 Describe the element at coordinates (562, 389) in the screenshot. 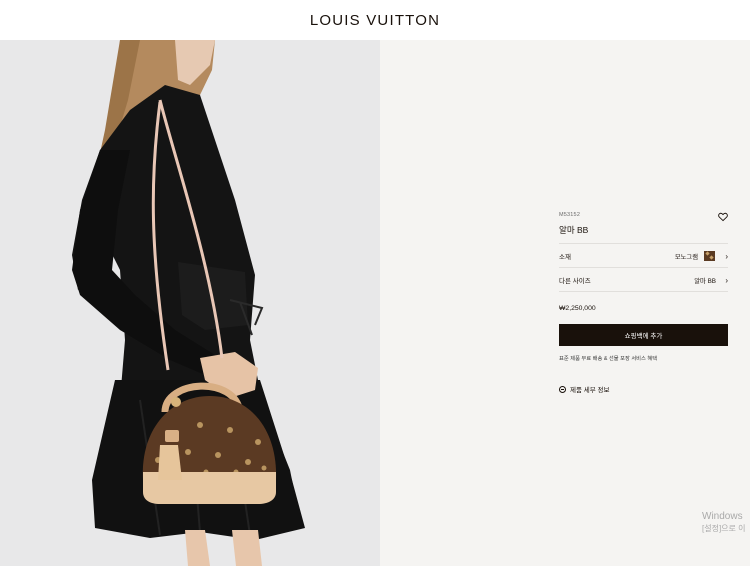

I see `minus-circle-icon` at that location.